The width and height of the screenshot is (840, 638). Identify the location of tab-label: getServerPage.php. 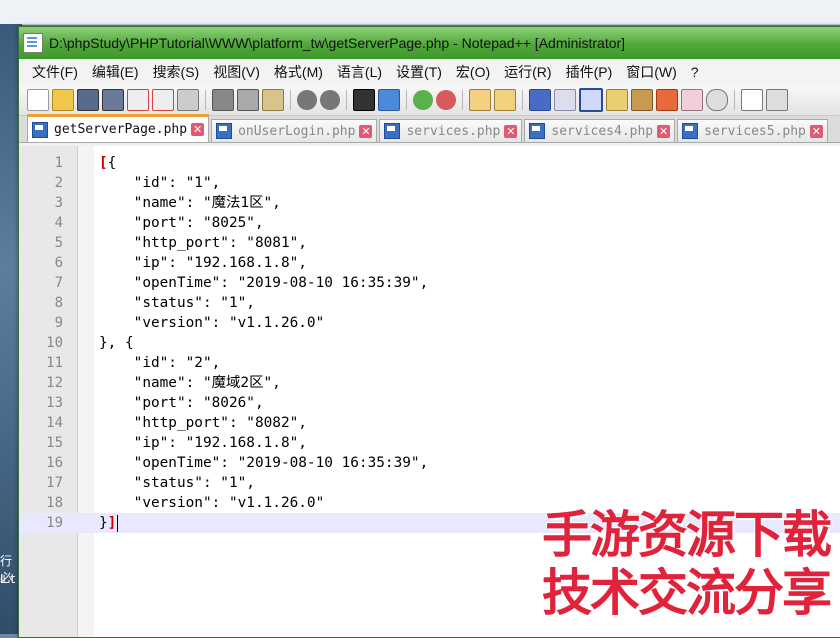
(121, 129).